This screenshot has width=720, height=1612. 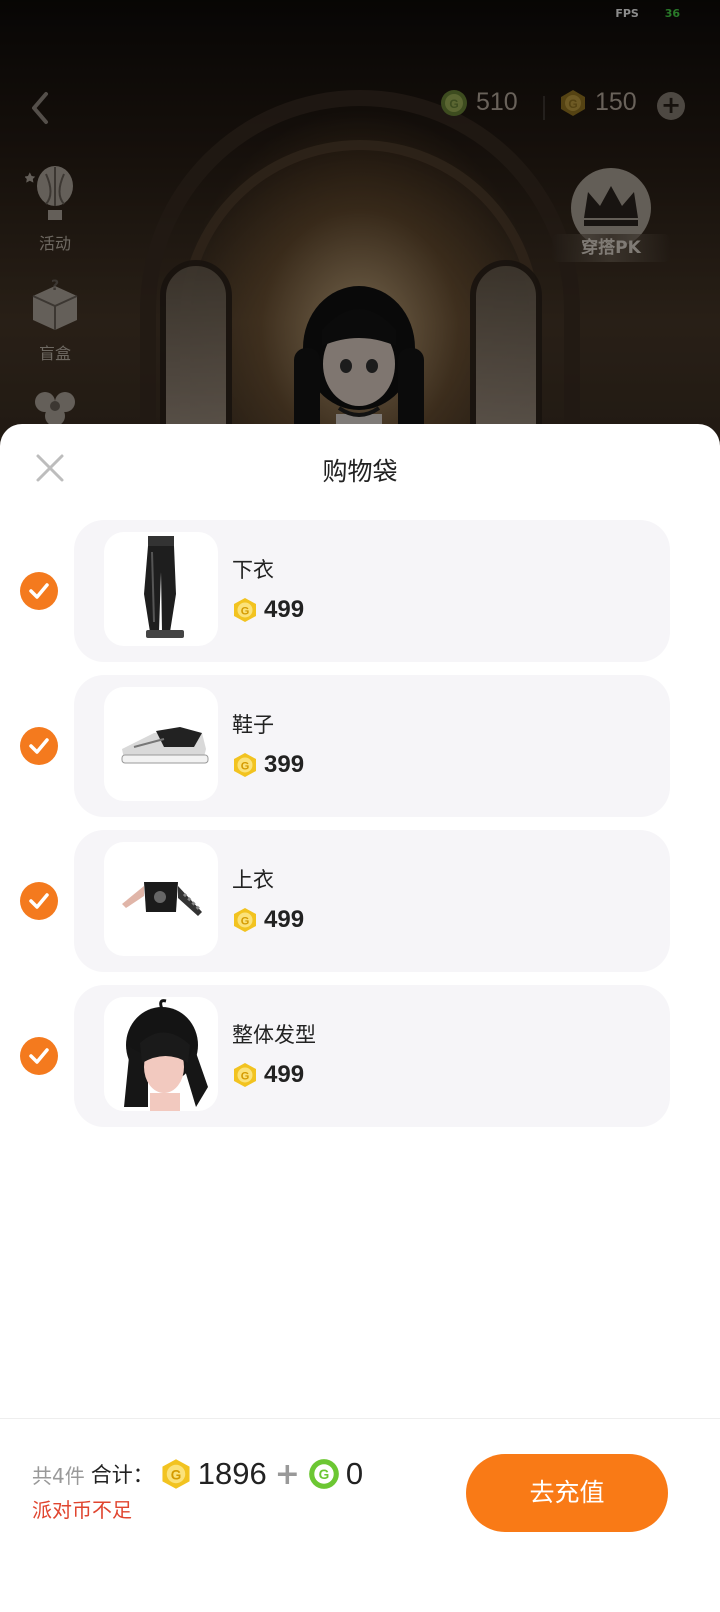 I want to click on footer-divider, so click(x=360, y=1418).